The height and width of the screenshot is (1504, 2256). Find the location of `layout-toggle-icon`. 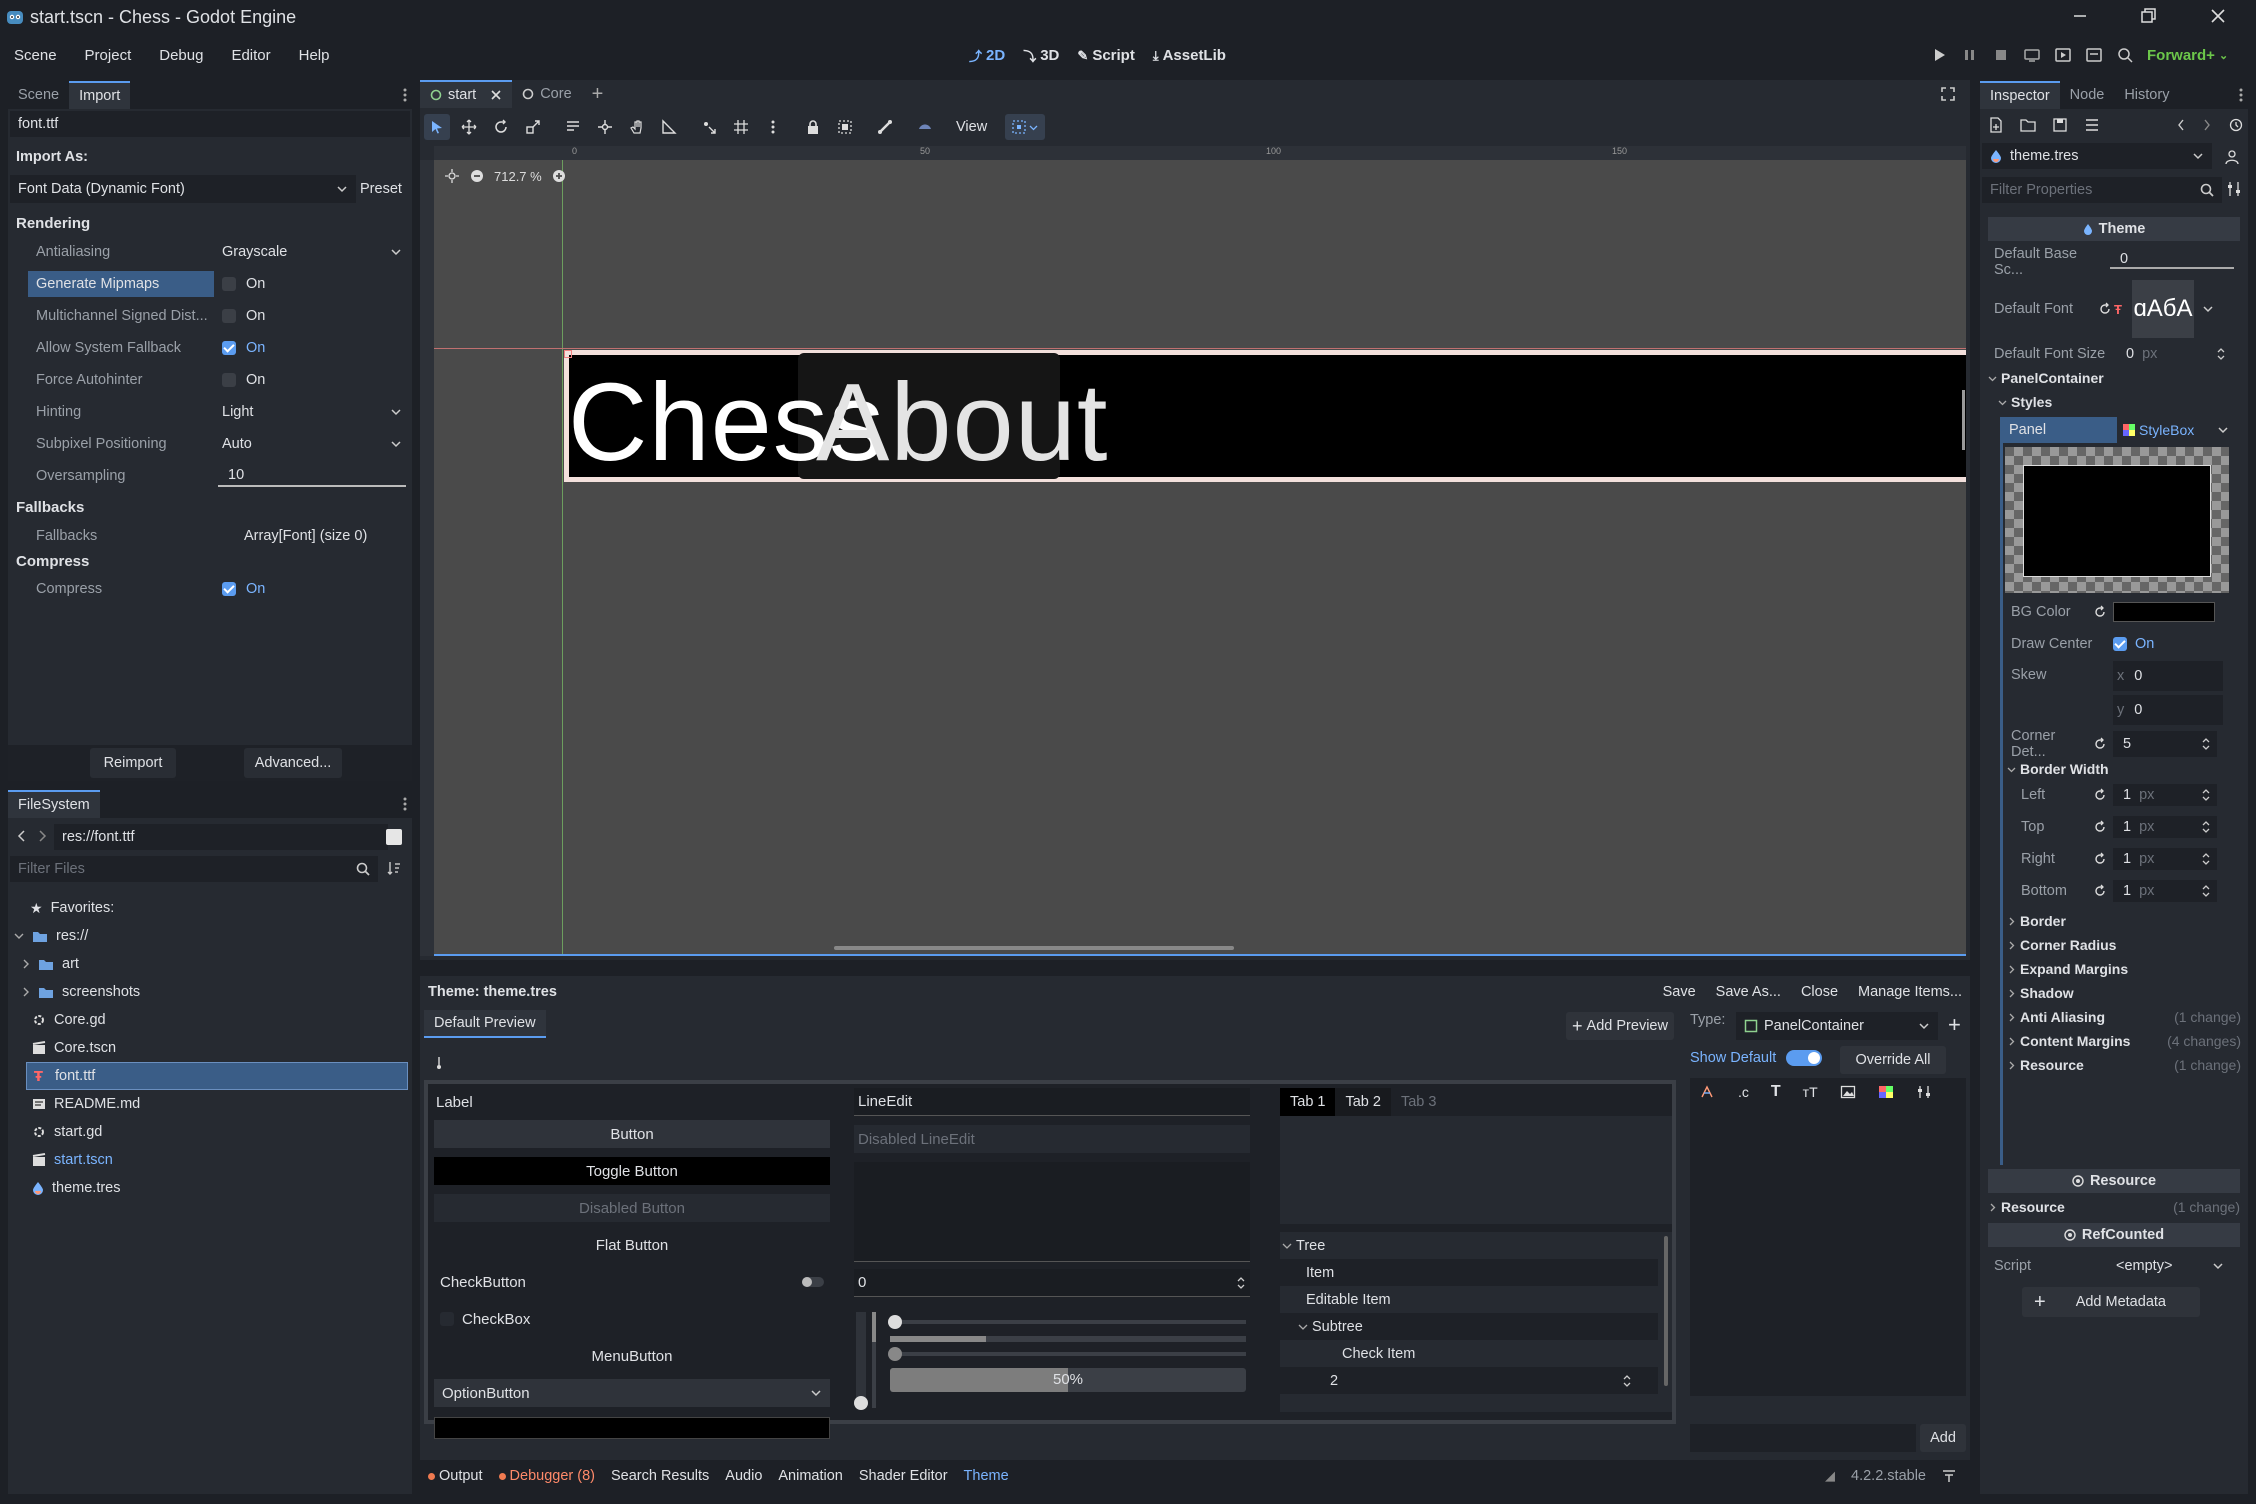

layout-toggle-icon is located at coordinates (394, 837).